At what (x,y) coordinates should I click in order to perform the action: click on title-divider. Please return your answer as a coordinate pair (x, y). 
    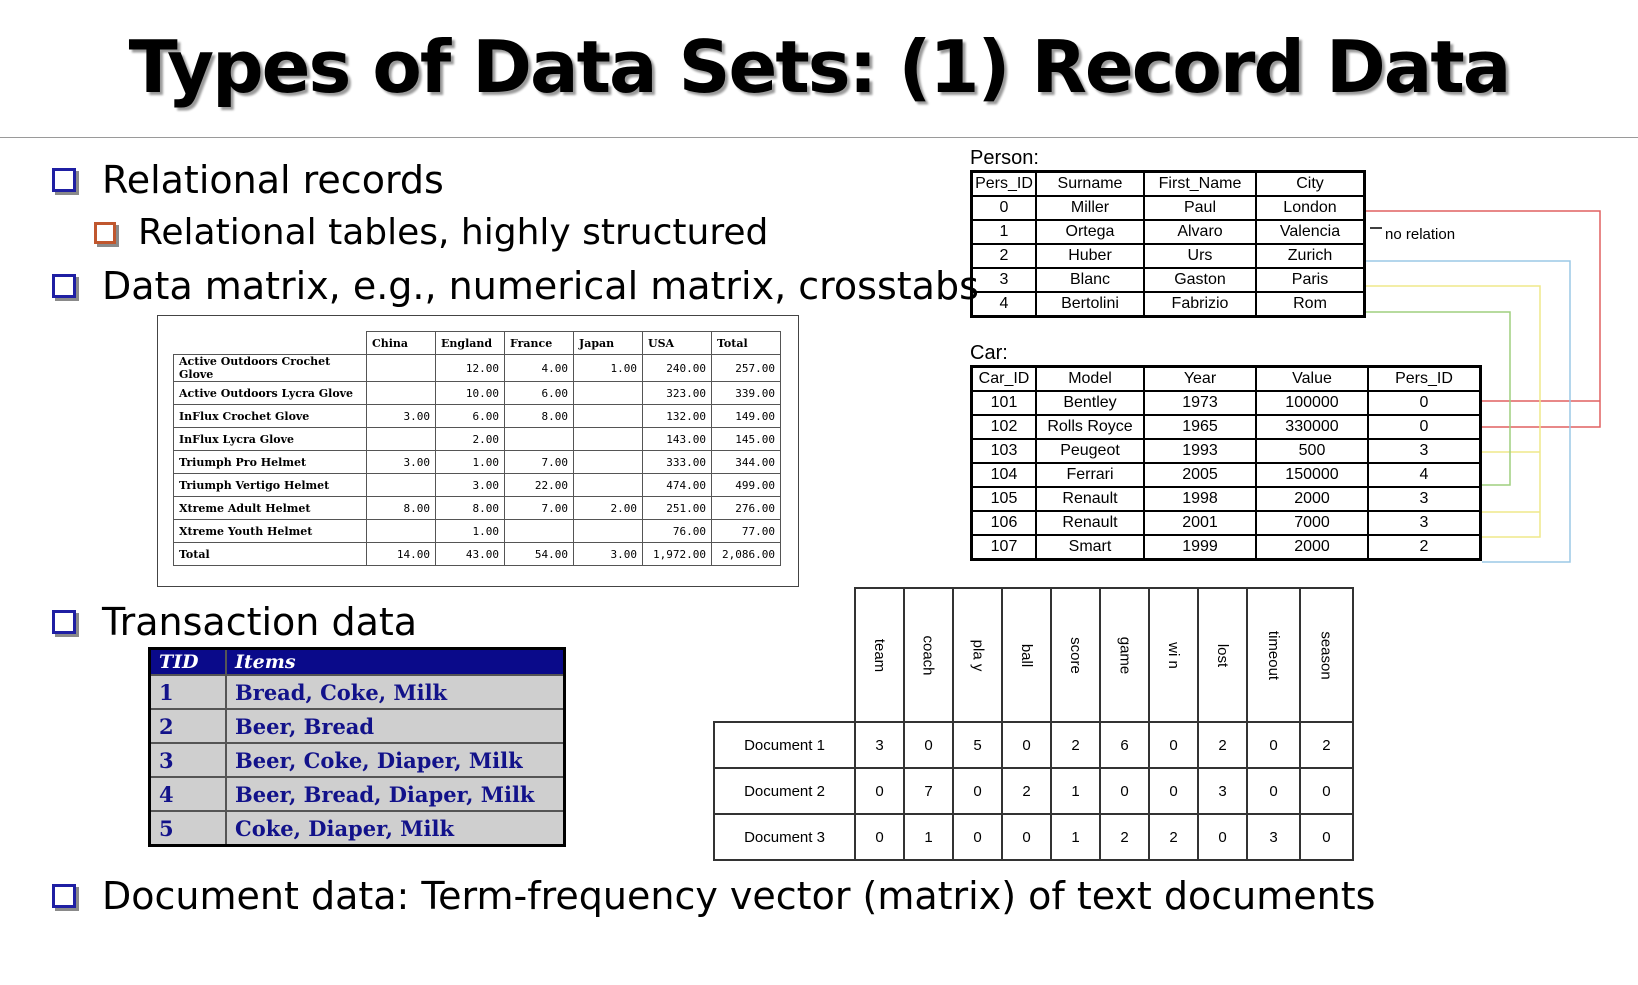
    Looking at the image, I should click on (819, 137).